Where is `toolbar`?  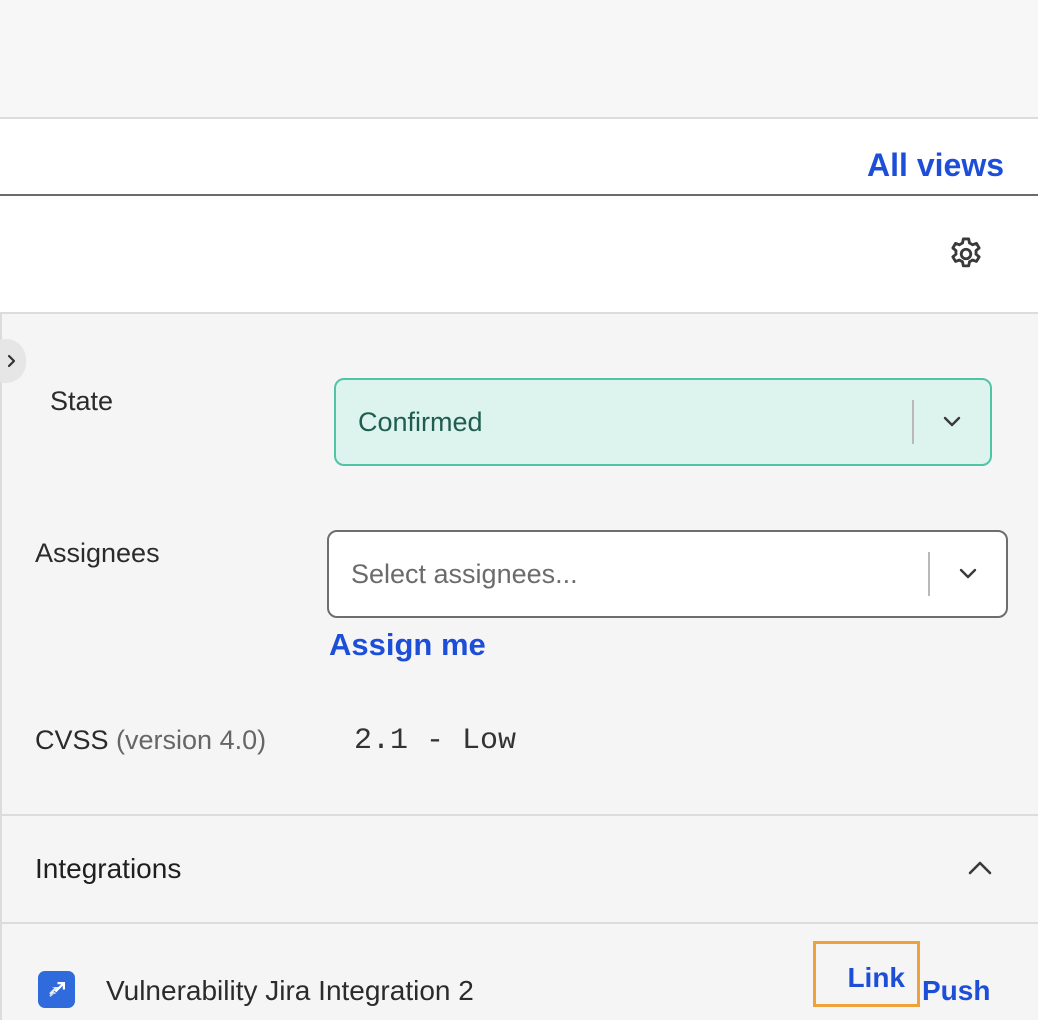
toolbar is located at coordinates (519, 255).